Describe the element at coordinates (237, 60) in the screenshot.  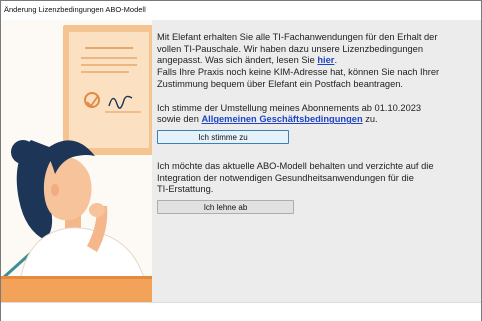
I see `intro-line-3: angepasst. Was sich ändert, lesen Sie` at that location.